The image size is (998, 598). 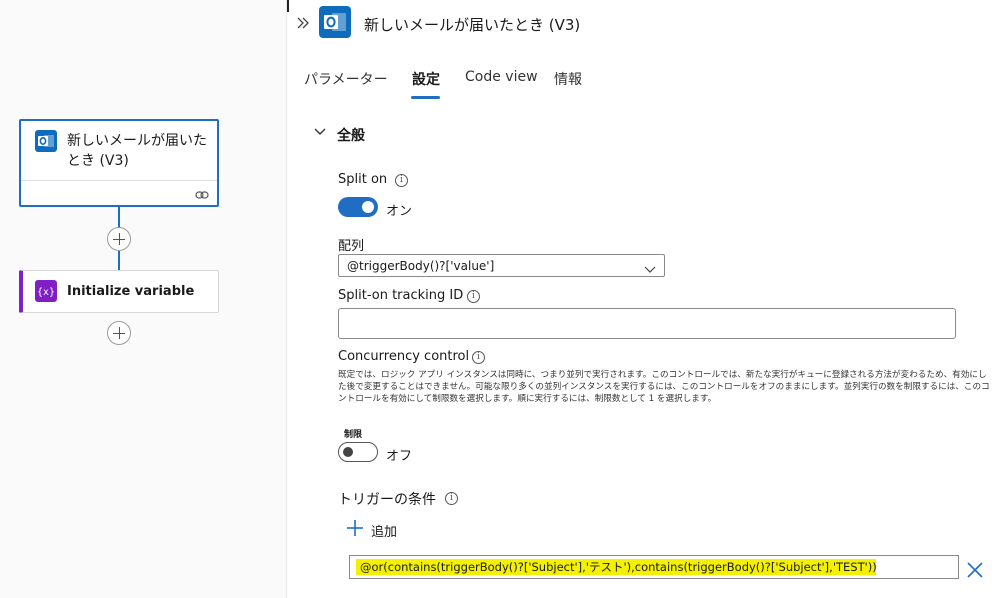 I want to click on split-on-state: オン, so click(x=399, y=211).